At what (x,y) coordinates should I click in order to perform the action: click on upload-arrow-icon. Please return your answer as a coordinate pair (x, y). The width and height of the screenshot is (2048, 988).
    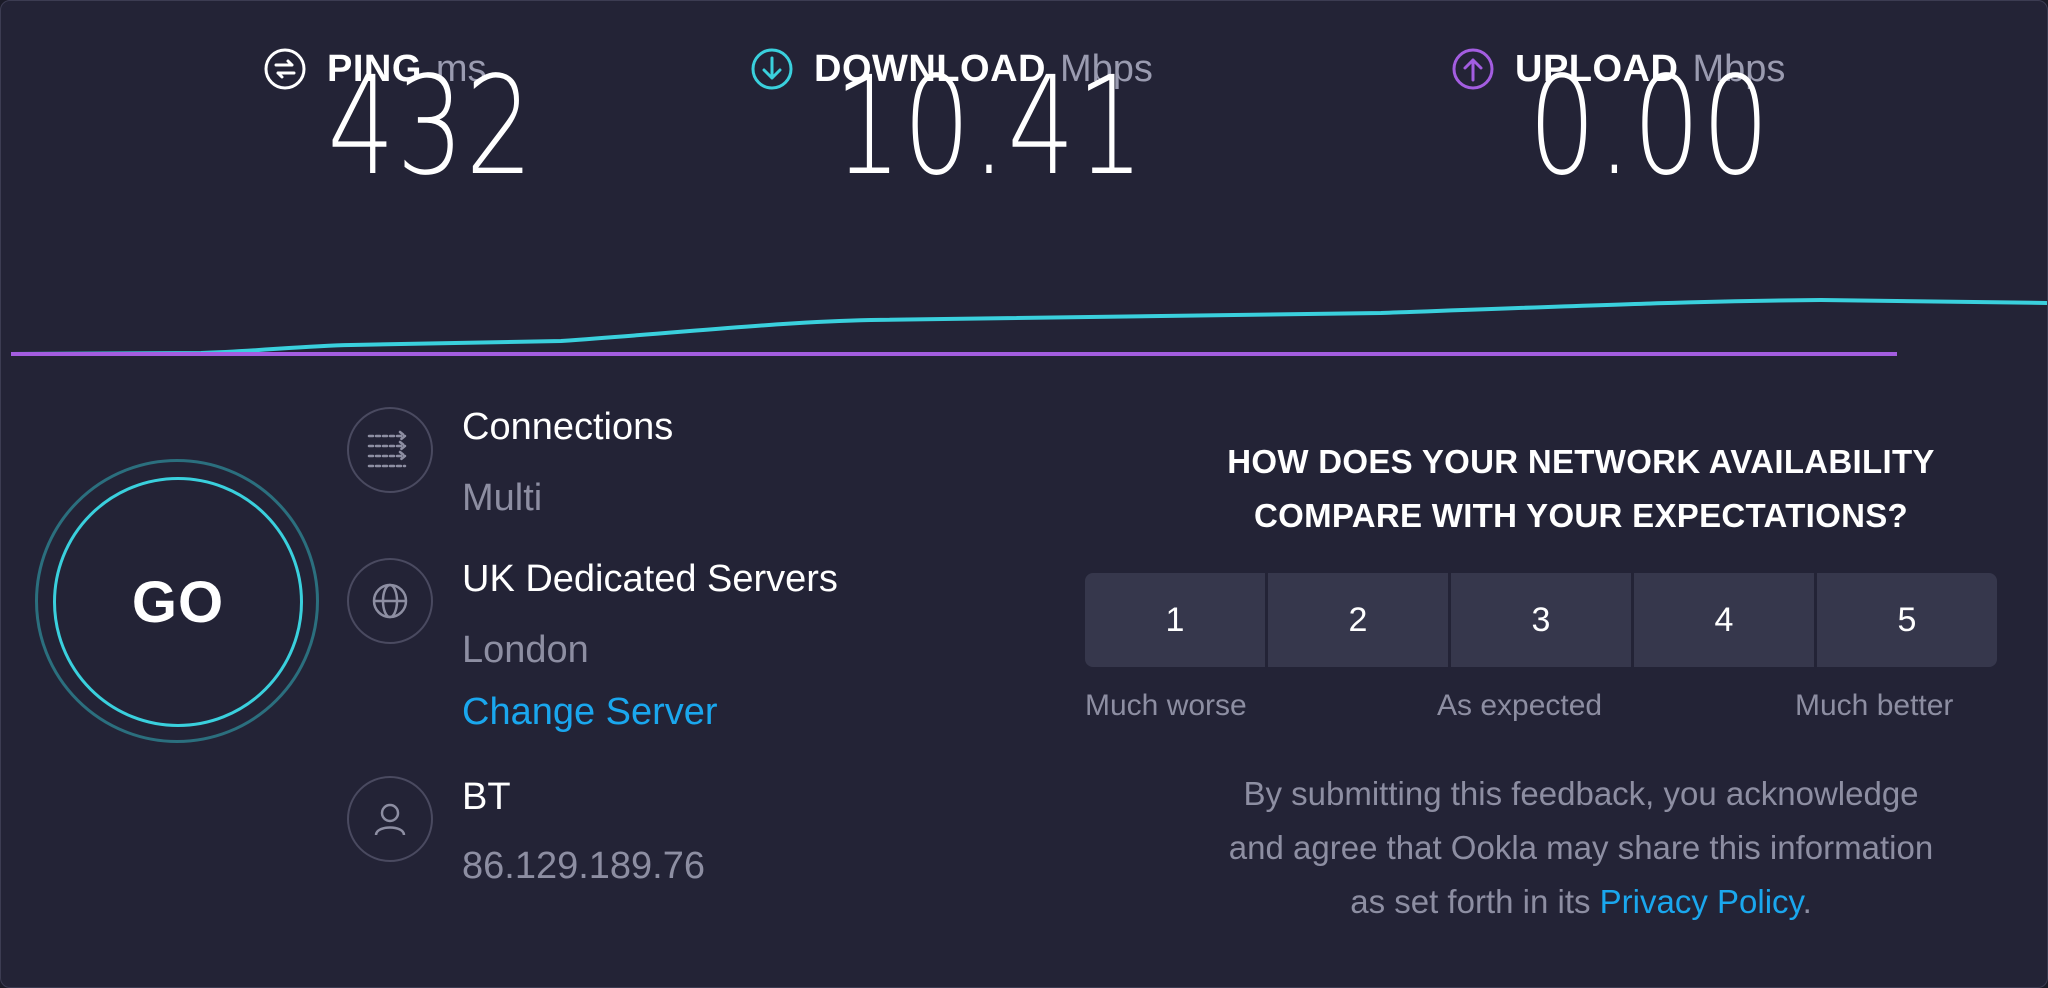
    Looking at the image, I should click on (1473, 69).